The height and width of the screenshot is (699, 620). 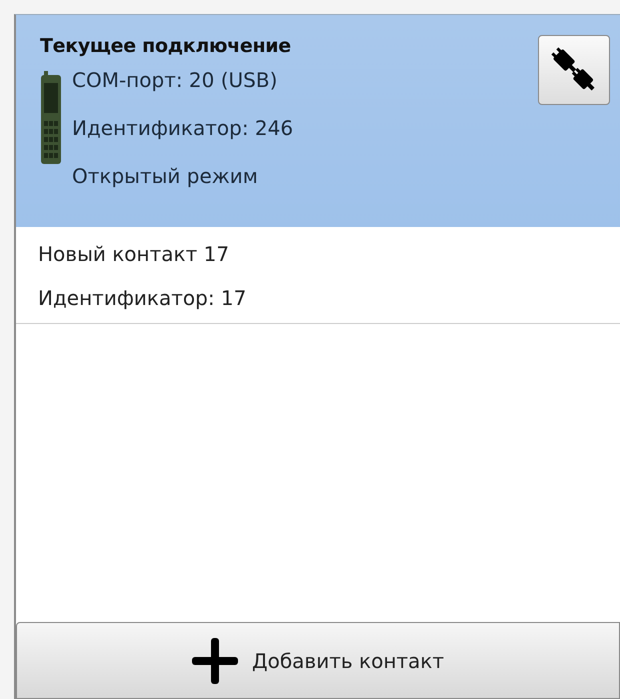 I want to click on connection-detail: Открытый режим, so click(x=165, y=176).